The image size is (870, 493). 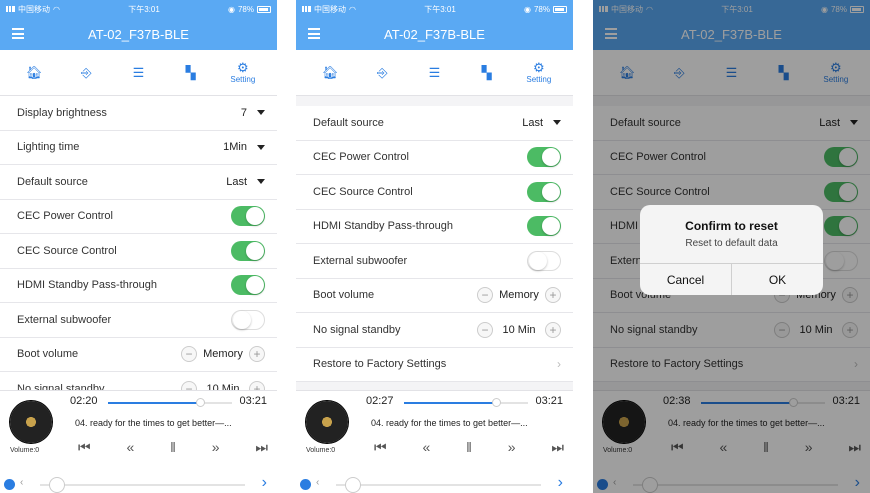 I want to click on restore-factory-settings: Restore to Factory Settings ›, so click(x=434, y=365).